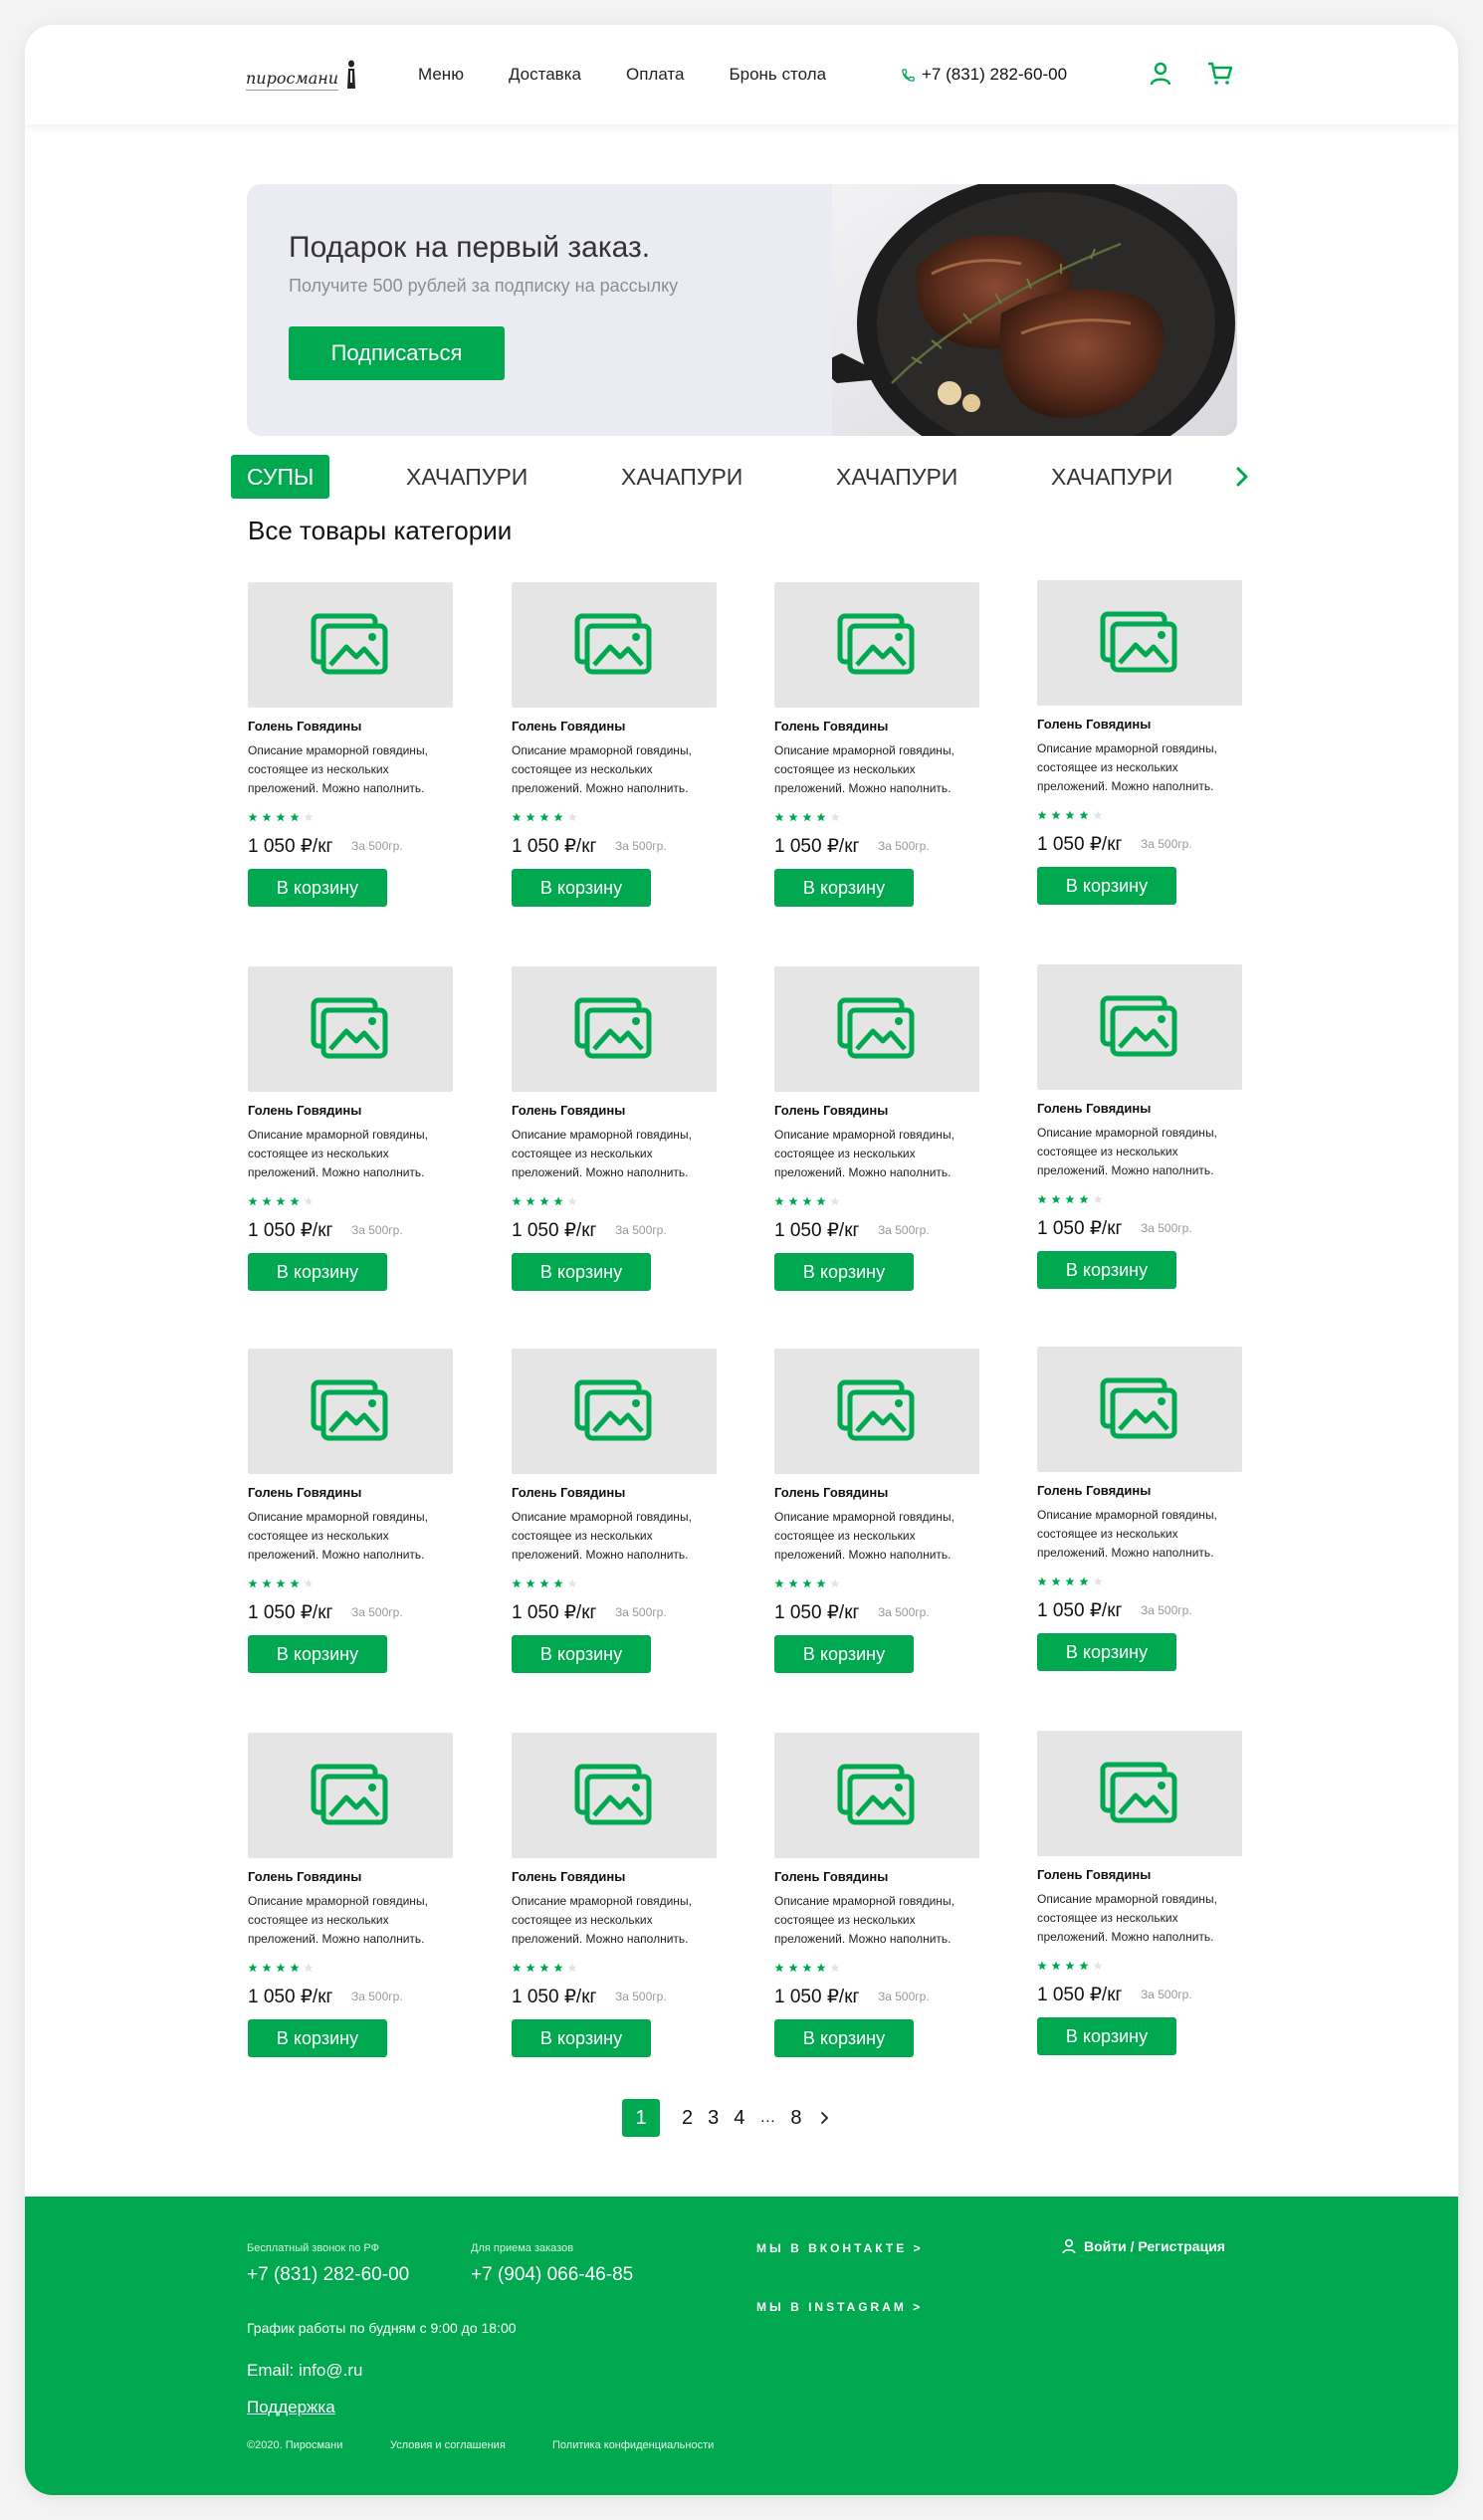  Describe the element at coordinates (301, 75) in the screenshot. I see `logo: пиросмани` at that location.